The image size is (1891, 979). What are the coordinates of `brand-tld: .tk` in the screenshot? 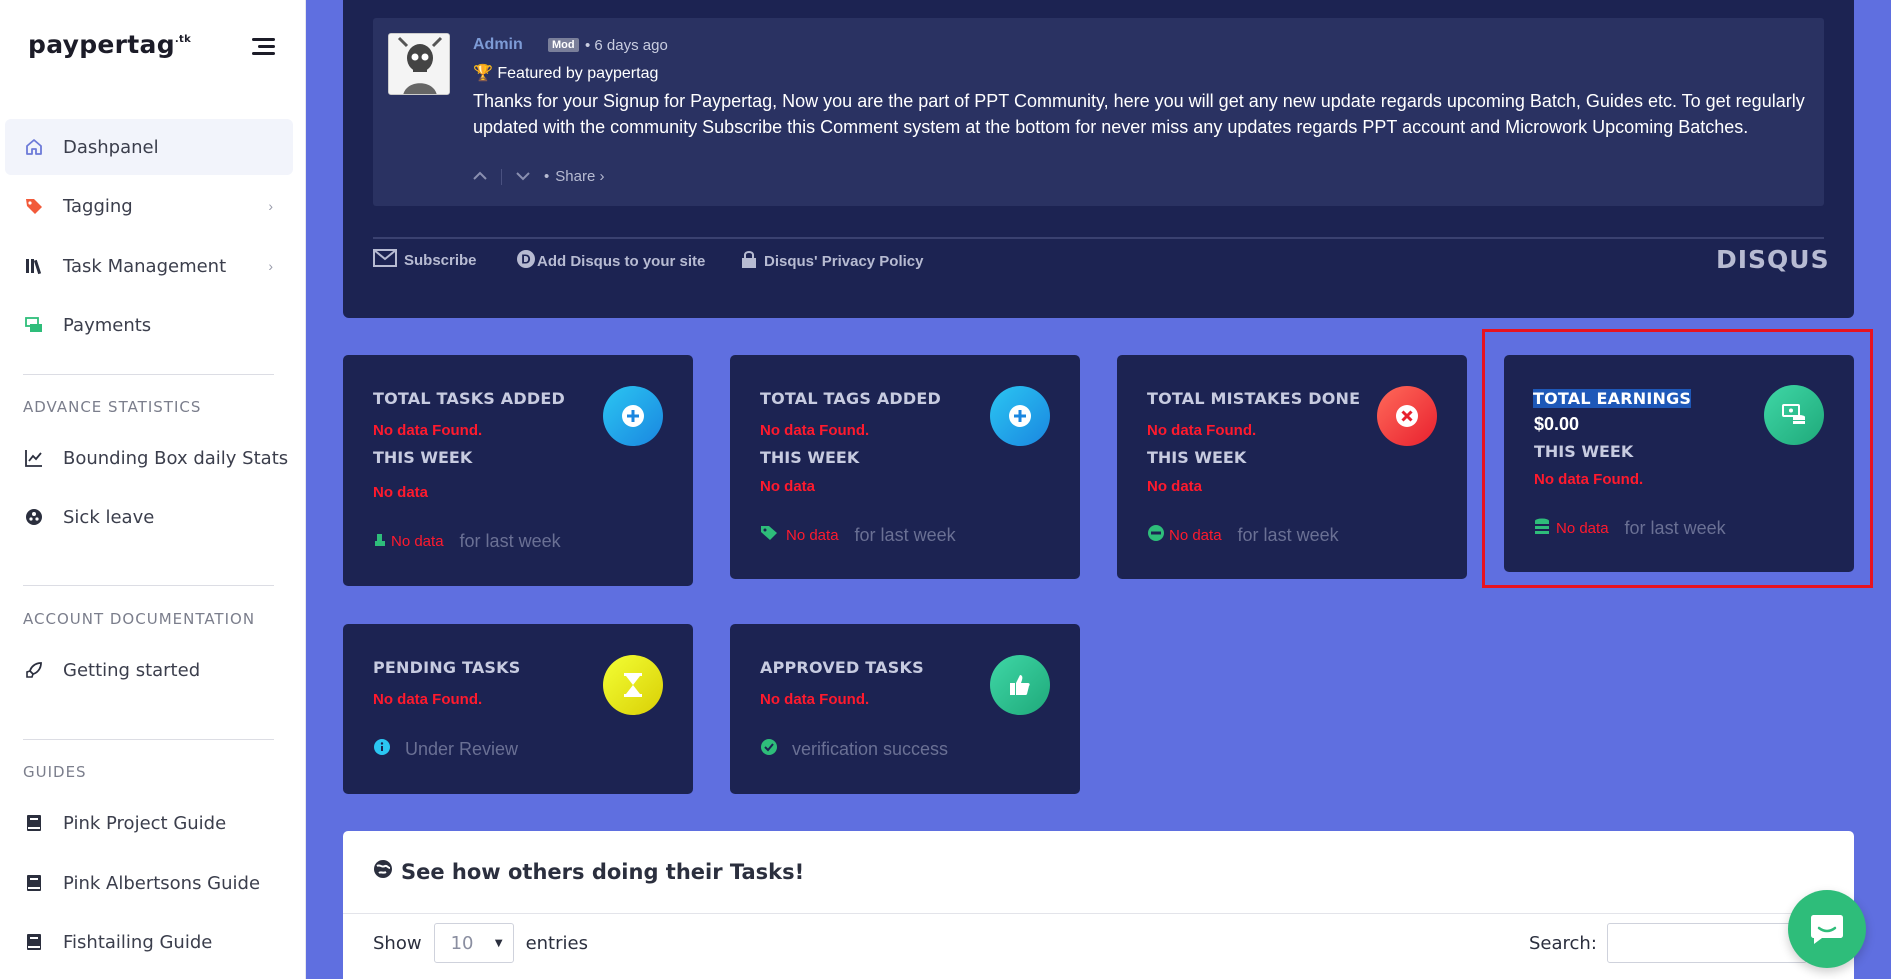 It's located at (183, 39).